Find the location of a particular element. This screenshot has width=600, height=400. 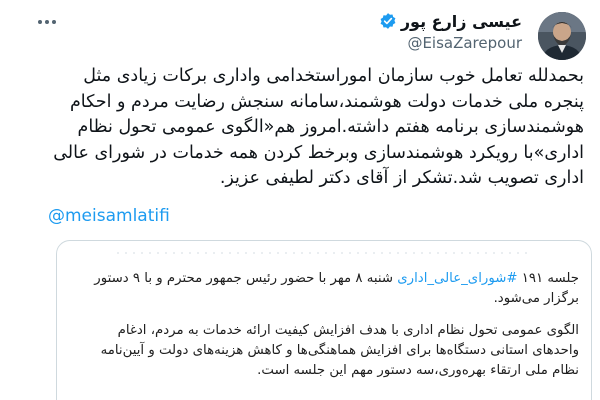

more-horizontal-icon is located at coordinates (47, 21).